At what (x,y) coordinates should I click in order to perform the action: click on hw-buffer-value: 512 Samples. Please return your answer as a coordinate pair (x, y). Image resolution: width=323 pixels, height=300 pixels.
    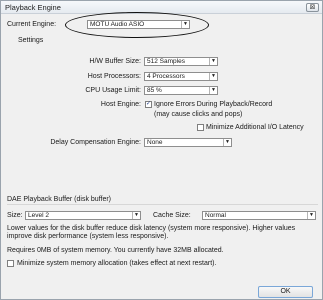
    Looking at the image, I should click on (166, 61).